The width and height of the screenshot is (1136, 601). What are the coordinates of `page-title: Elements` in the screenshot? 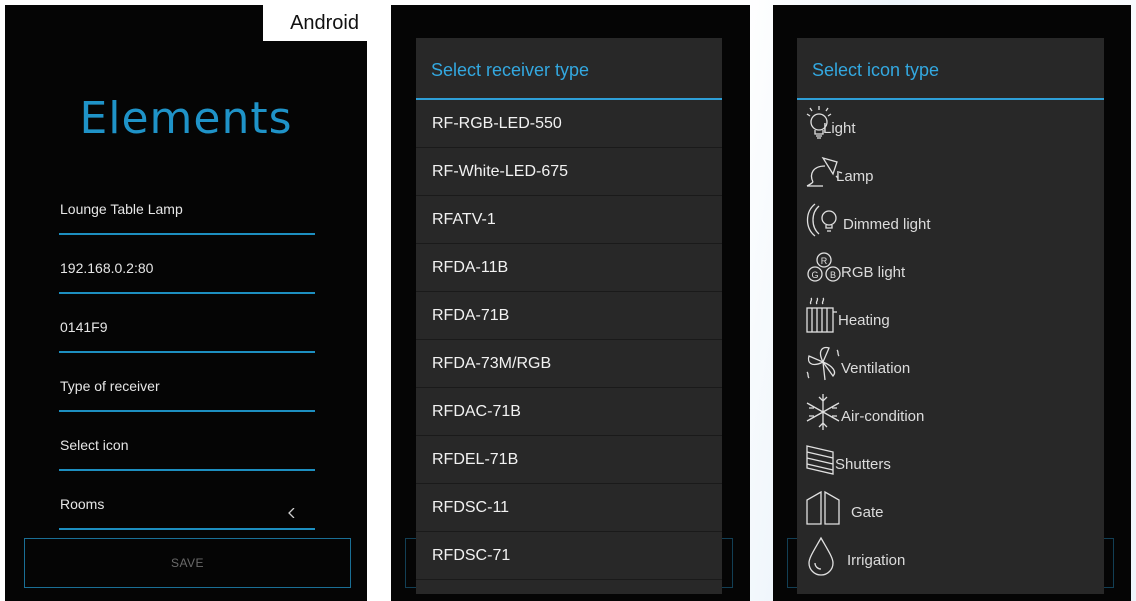 It's located at (186, 118).